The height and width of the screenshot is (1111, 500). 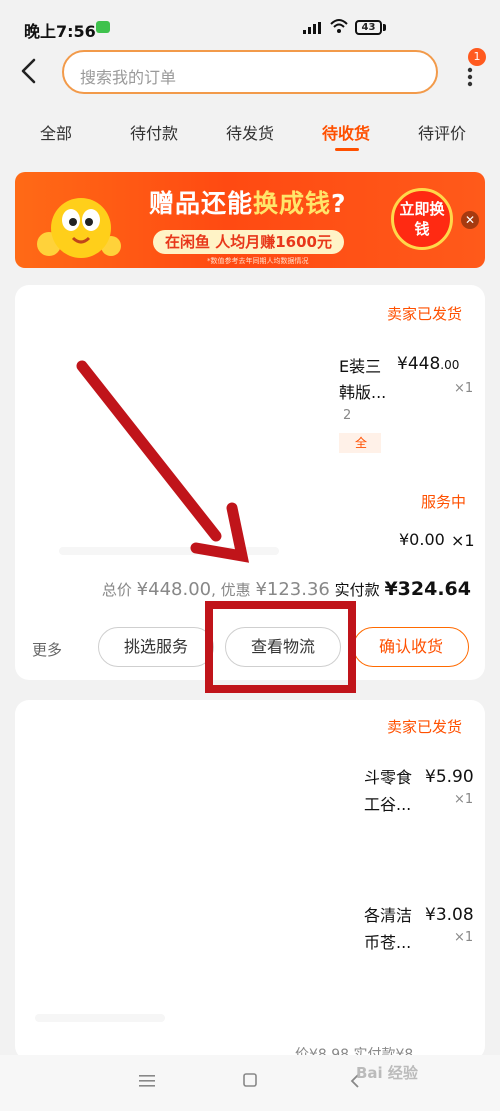 I want to click on tab-pending-shipment: 待发货, so click(x=250, y=132).